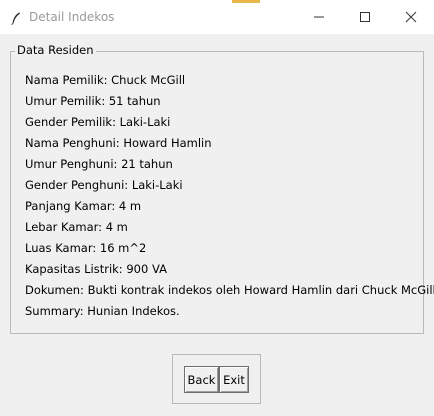 The width and height of the screenshot is (434, 416). Describe the element at coordinates (72, 17) in the screenshot. I see `window-title: Detail Indekos` at that location.